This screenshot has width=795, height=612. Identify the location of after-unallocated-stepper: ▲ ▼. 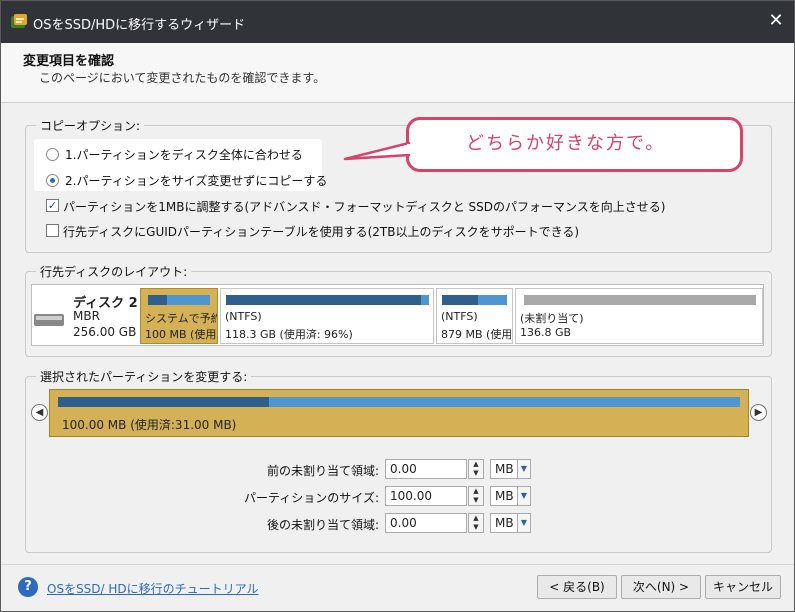
(476, 523).